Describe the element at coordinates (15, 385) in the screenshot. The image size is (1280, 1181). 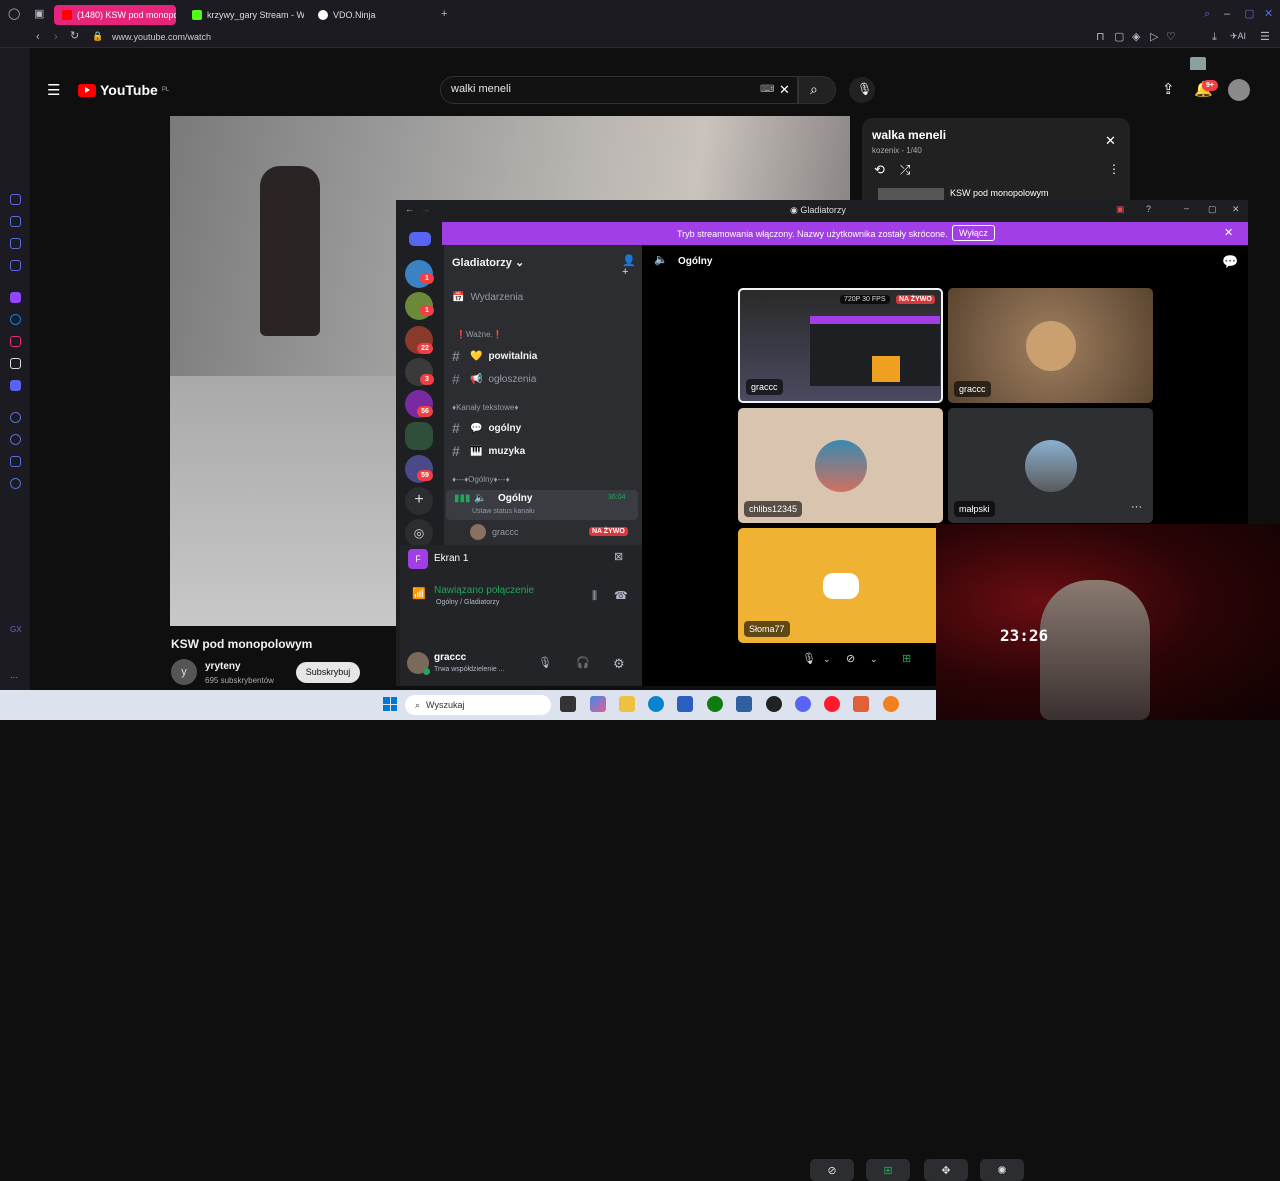
I see `discord-sidebar-icon` at that location.